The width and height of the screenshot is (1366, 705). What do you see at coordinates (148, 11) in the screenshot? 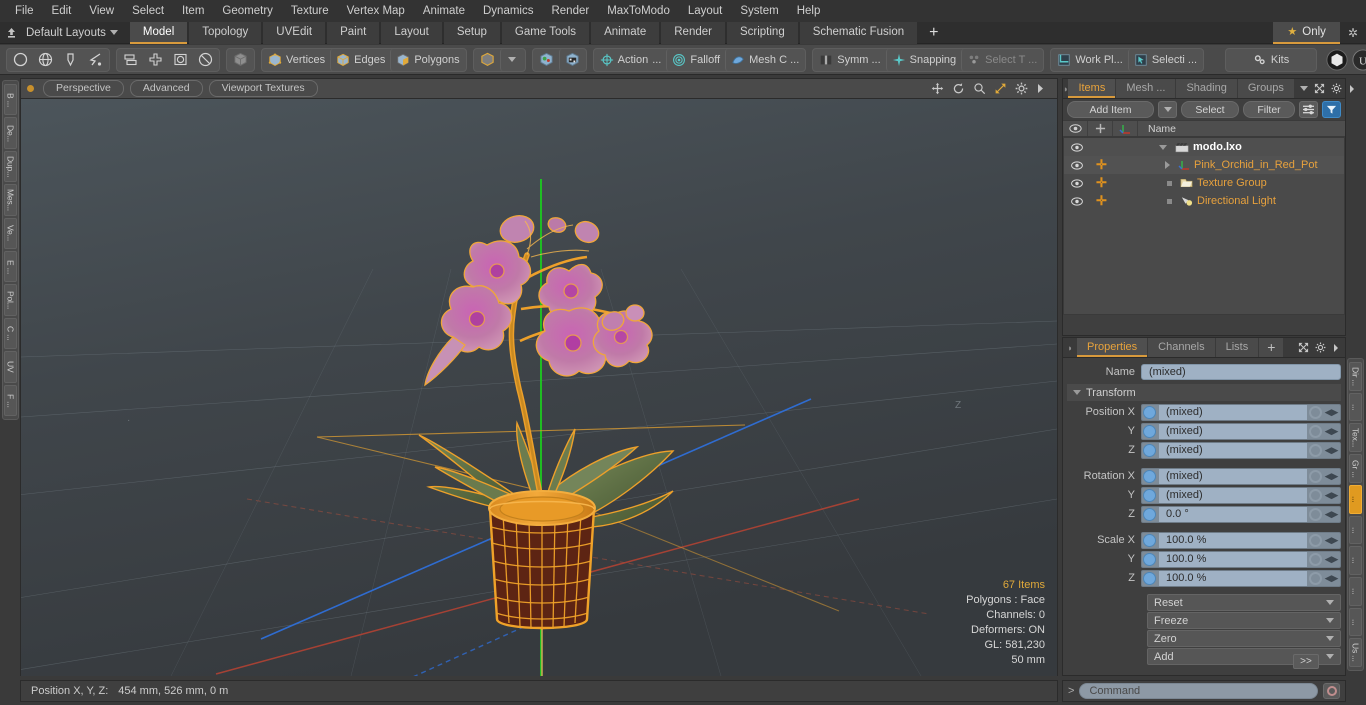
I see `menu-item-select: Select` at bounding box center [148, 11].